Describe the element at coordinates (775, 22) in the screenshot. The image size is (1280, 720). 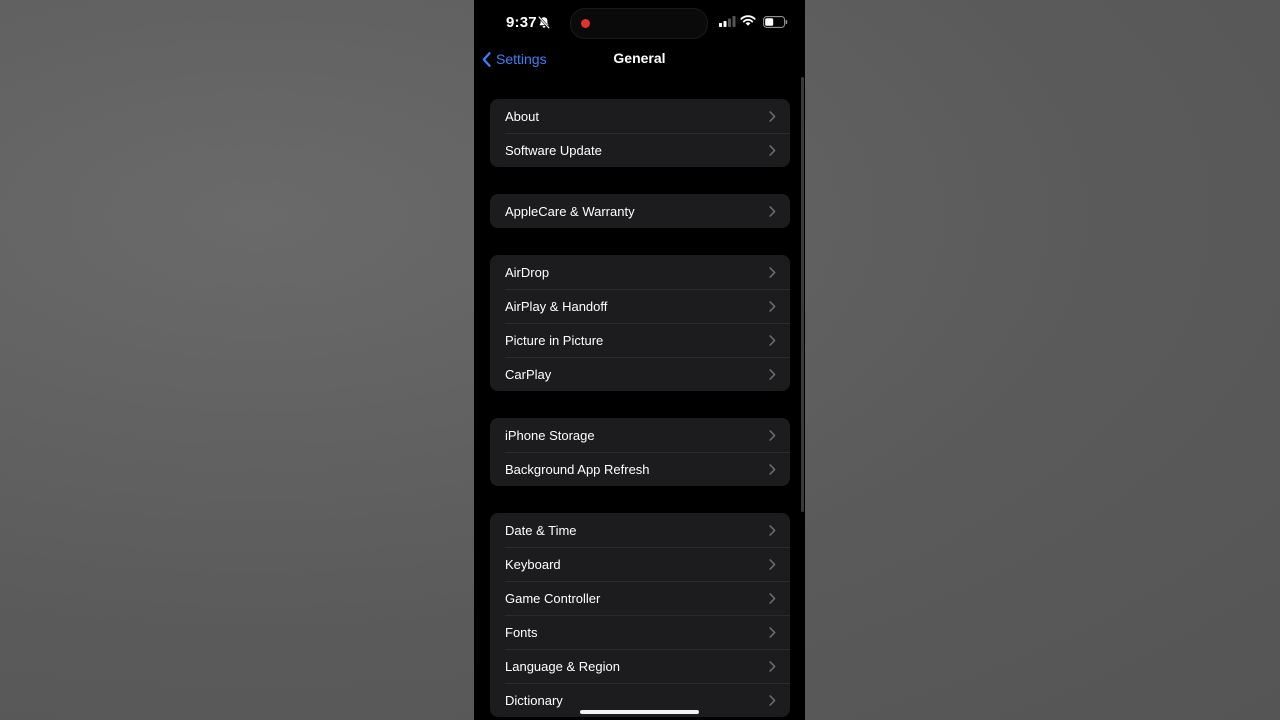
I see `battery-icon` at that location.